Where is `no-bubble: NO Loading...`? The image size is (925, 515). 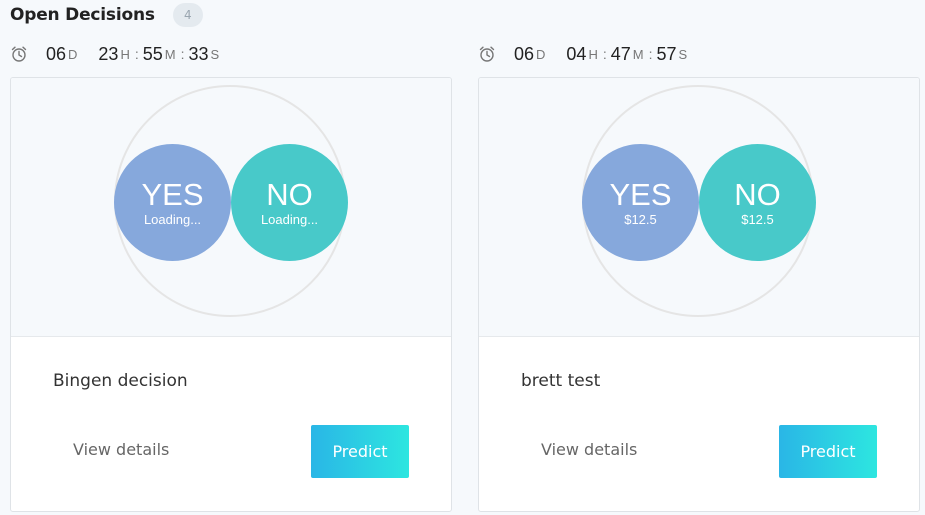 no-bubble: NO Loading... is located at coordinates (289, 202).